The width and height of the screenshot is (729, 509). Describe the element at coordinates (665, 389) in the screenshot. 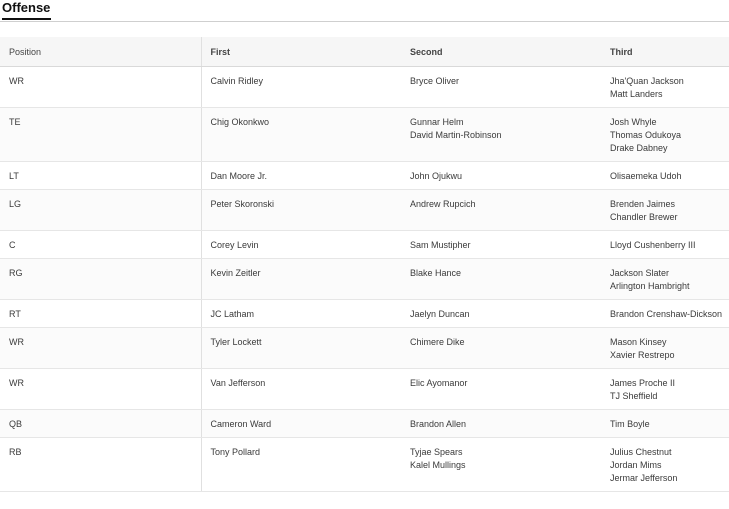

I see `third-string-cell: James Proche II TJ Sheffield` at that location.